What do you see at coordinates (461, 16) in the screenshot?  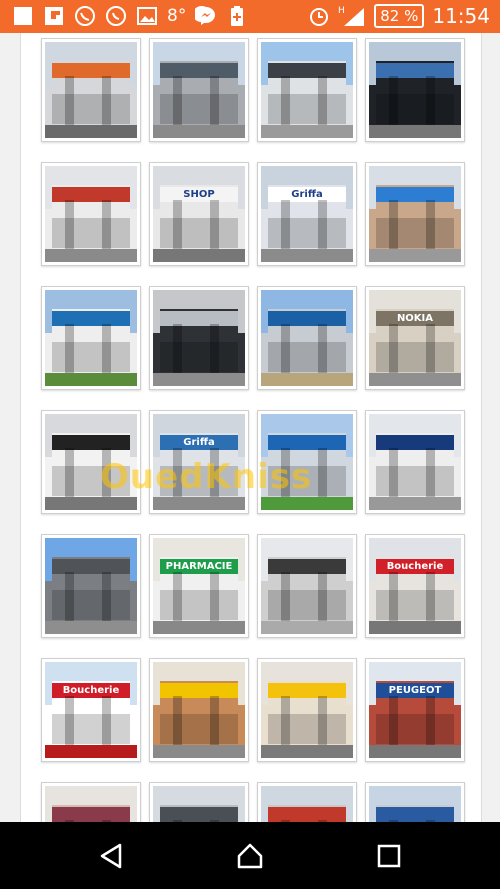 I see `clock: 11:54` at bounding box center [461, 16].